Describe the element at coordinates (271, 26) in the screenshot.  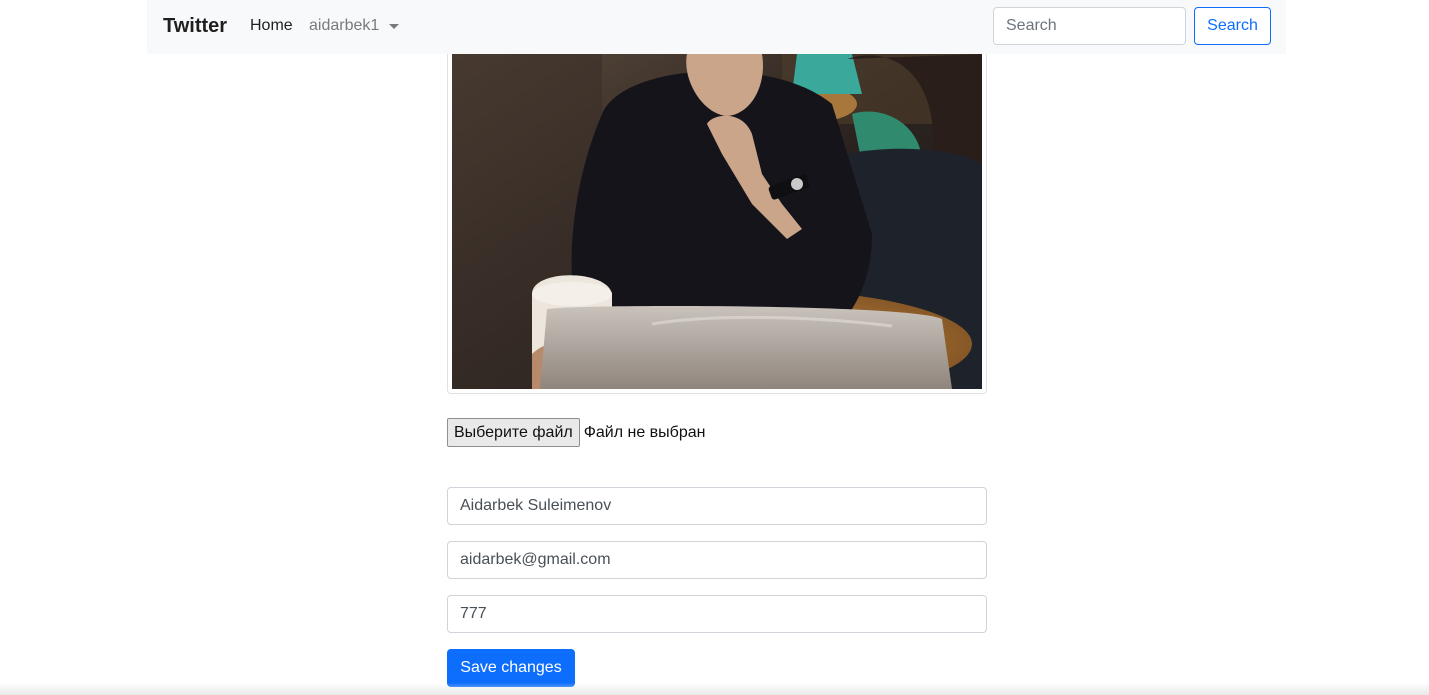
I see `nav-home-link: Home` at that location.